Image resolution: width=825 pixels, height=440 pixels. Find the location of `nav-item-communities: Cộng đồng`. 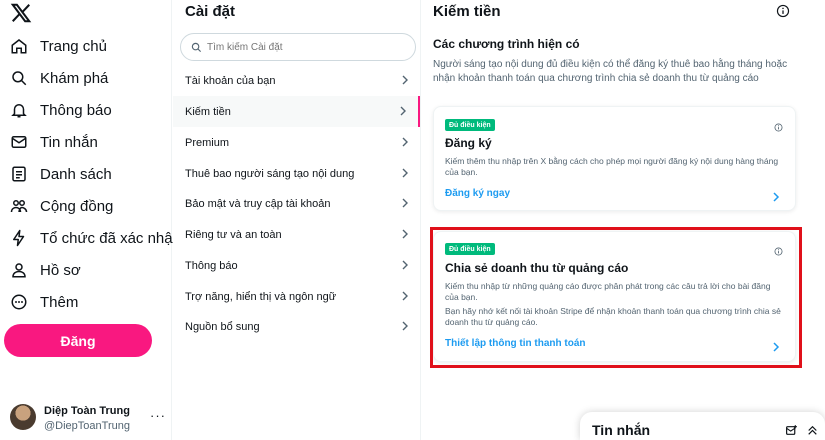

nav-item-communities: Cộng đồng is located at coordinates (61, 206).